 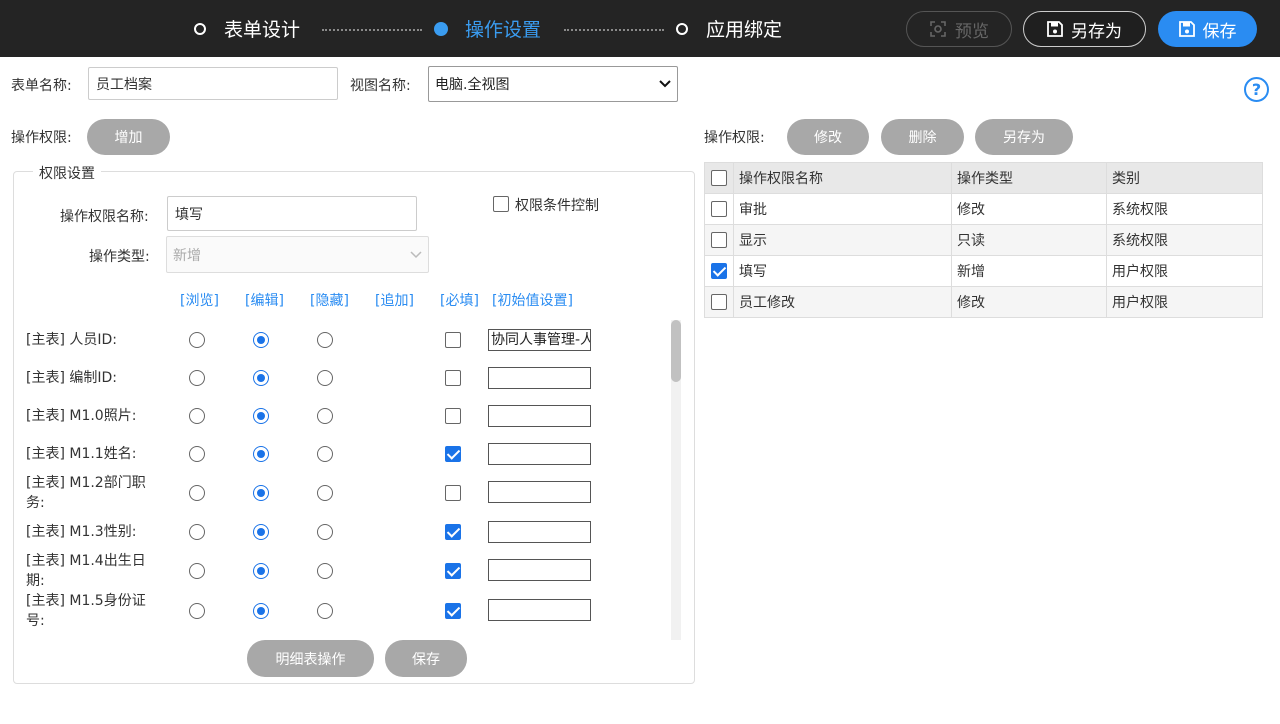 What do you see at coordinates (1029, 209) in the screenshot?
I see `op-type-cell: 修改` at bounding box center [1029, 209].